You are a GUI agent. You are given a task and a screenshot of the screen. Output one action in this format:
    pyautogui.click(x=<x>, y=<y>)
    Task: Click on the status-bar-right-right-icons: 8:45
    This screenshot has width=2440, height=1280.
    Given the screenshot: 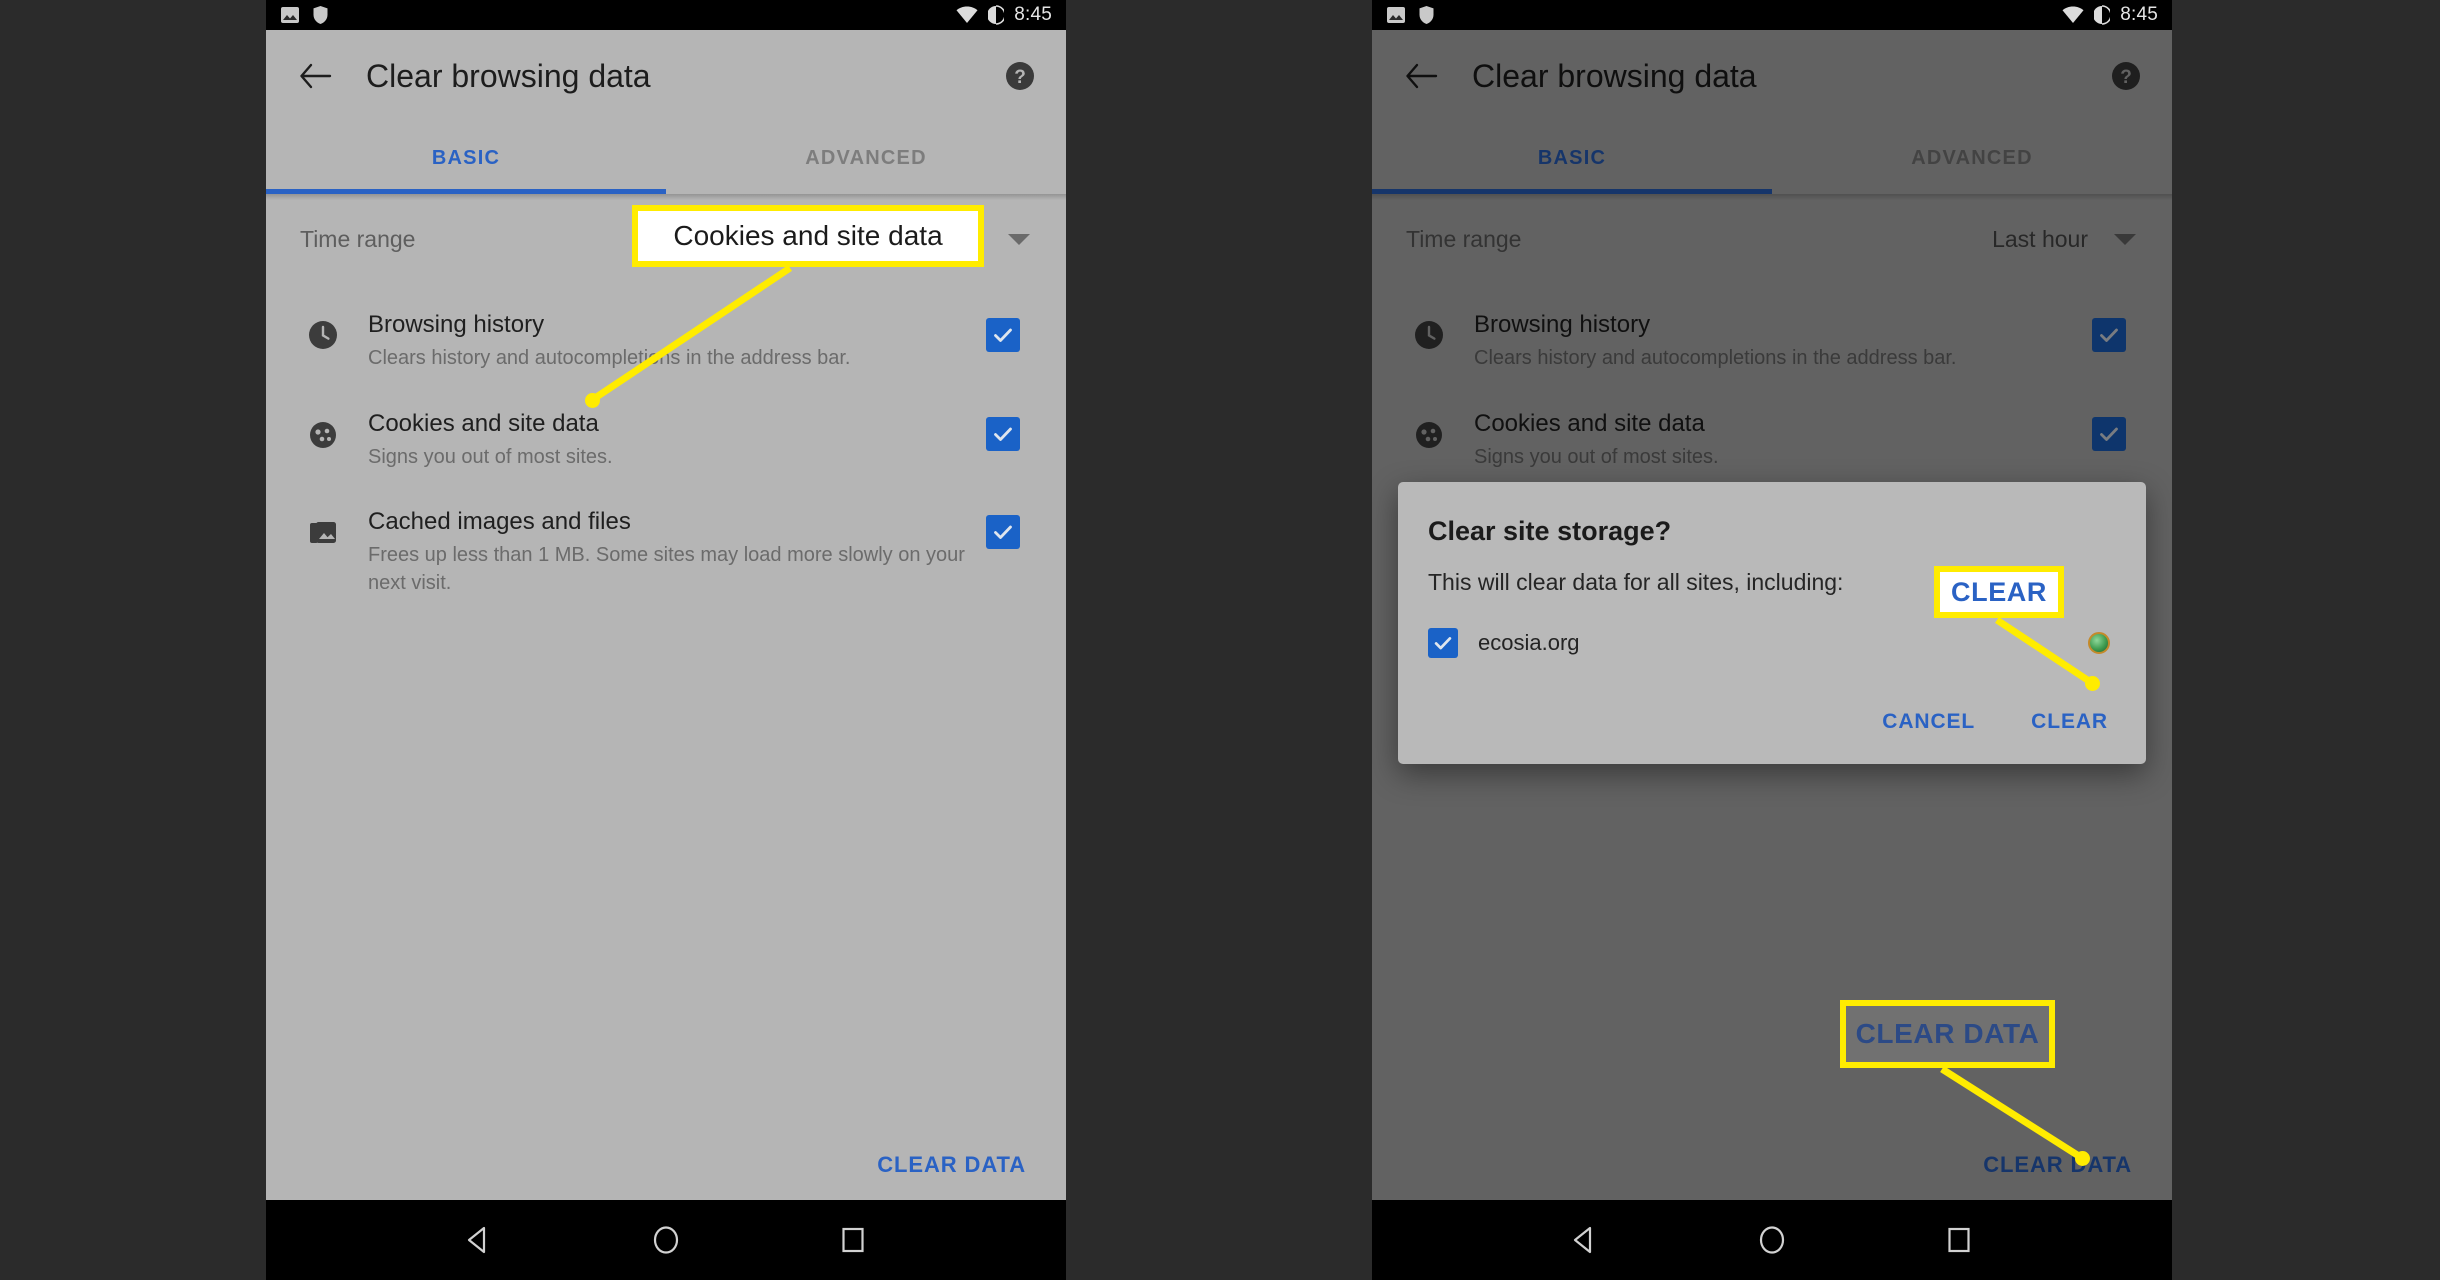 What is the action you would take?
    pyautogui.click(x=2110, y=15)
    